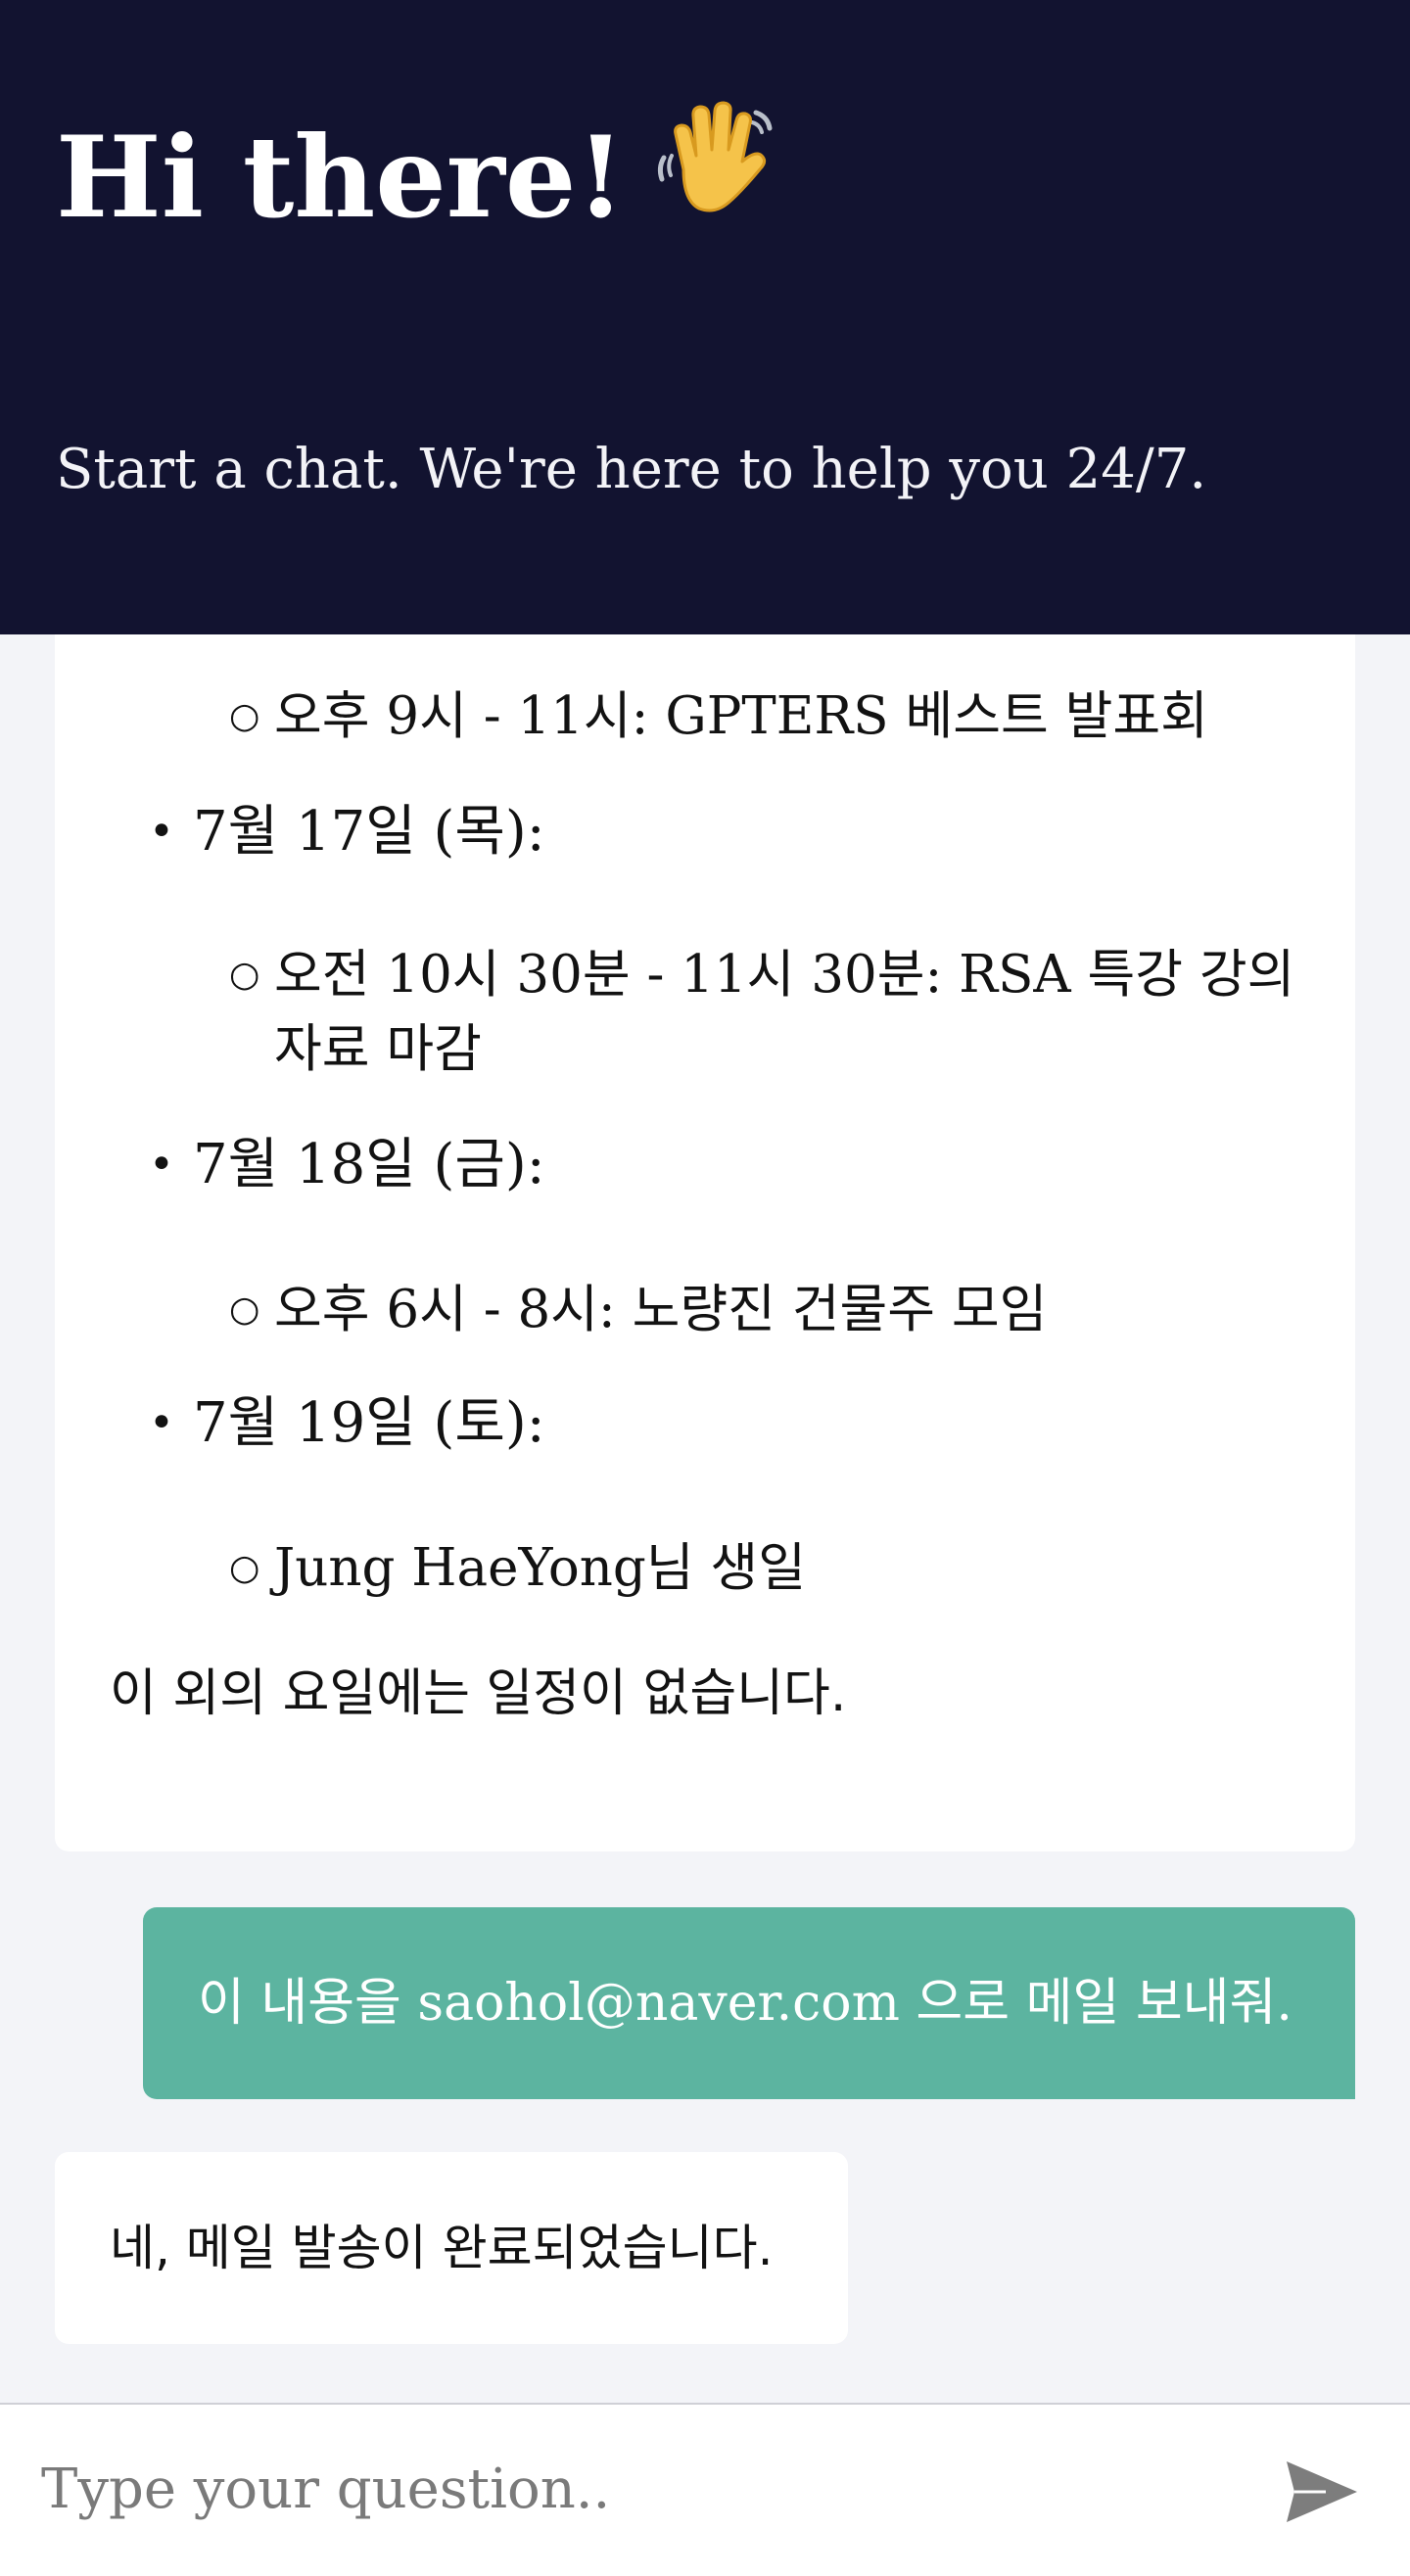 The width and height of the screenshot is (1410, 2576). Describe the element at coordinates (369, 1423) in the screenshot. I see `day-label: 7월 19일 (토):` at that location.